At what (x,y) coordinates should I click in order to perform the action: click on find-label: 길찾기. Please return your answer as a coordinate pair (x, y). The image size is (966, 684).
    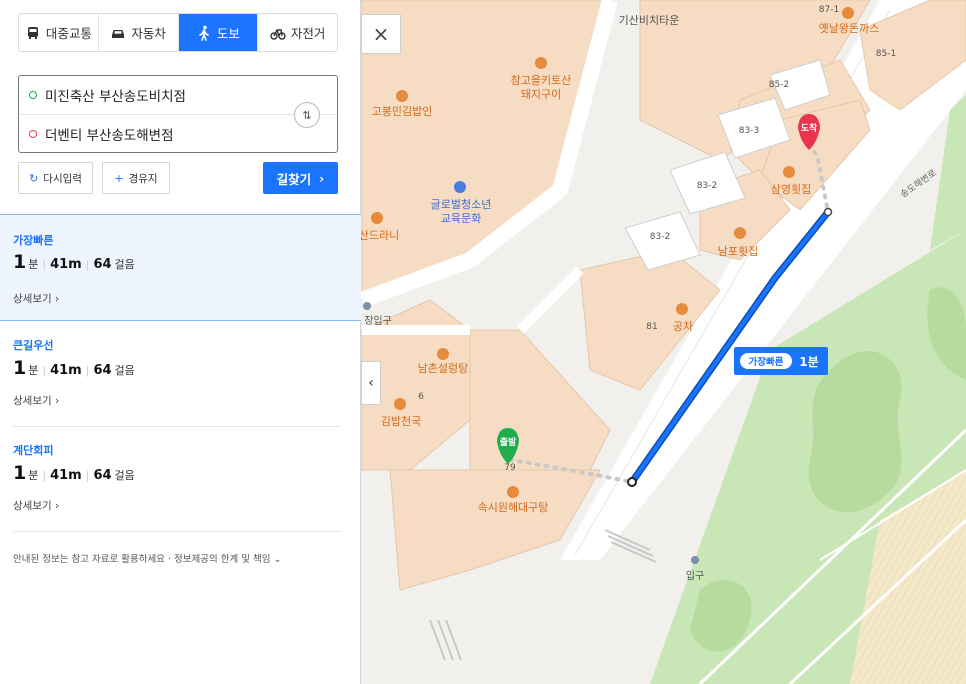
    Looking at the image, I should click on (294, 179).